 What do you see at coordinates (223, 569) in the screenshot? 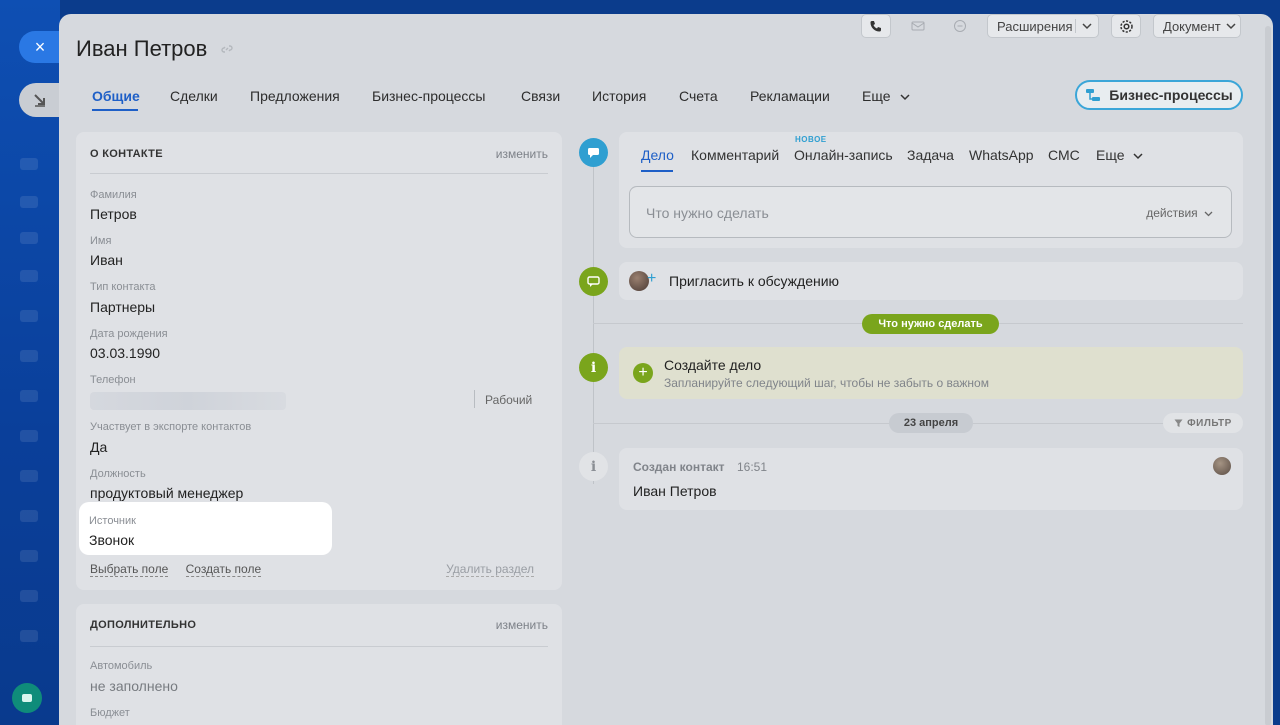
I see `create-field-link: Создать поле` at bounding box center [223, 569].